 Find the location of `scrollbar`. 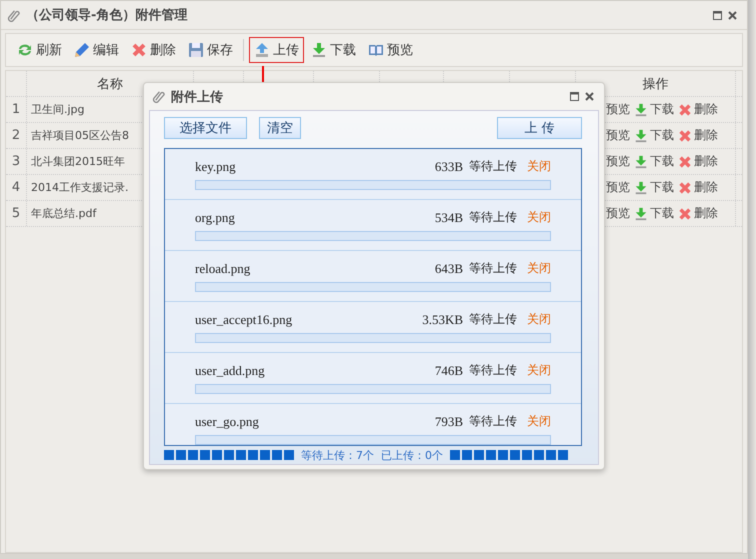

scrollbar is located at coordinates (752, 279).